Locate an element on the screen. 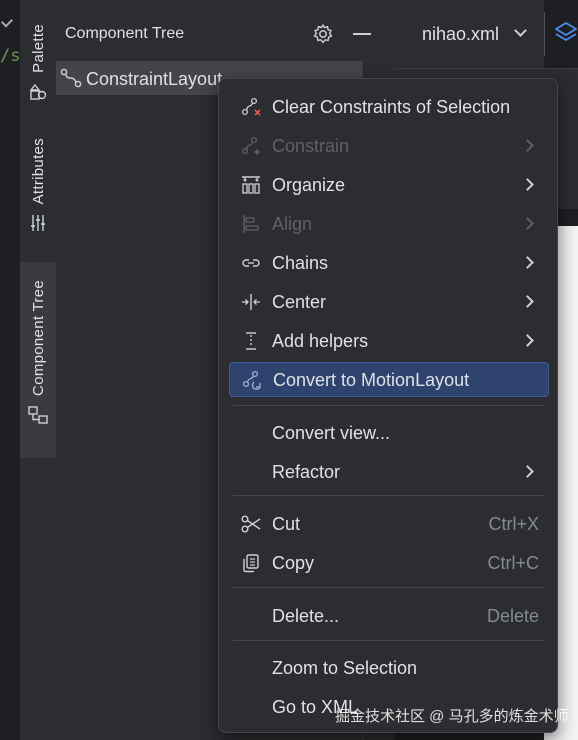 This screenshot has height=740, width=578. panel-title: Component Tree is located at coordinates (125, 33).